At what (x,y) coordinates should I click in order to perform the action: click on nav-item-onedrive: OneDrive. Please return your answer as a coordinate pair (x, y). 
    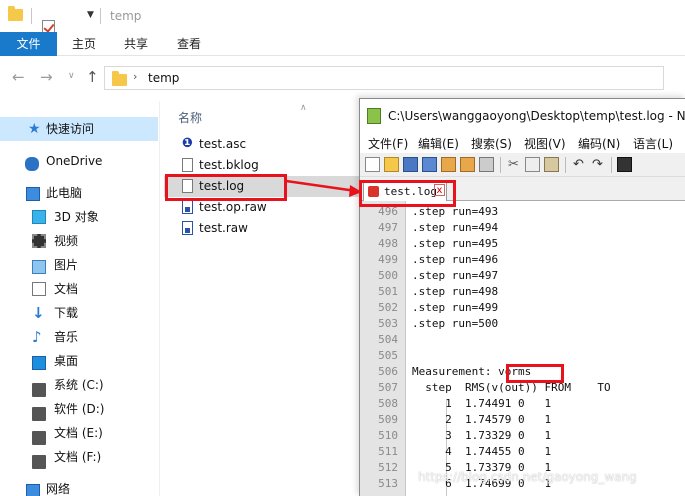
    Looking at the image, I should click on (79, 161).